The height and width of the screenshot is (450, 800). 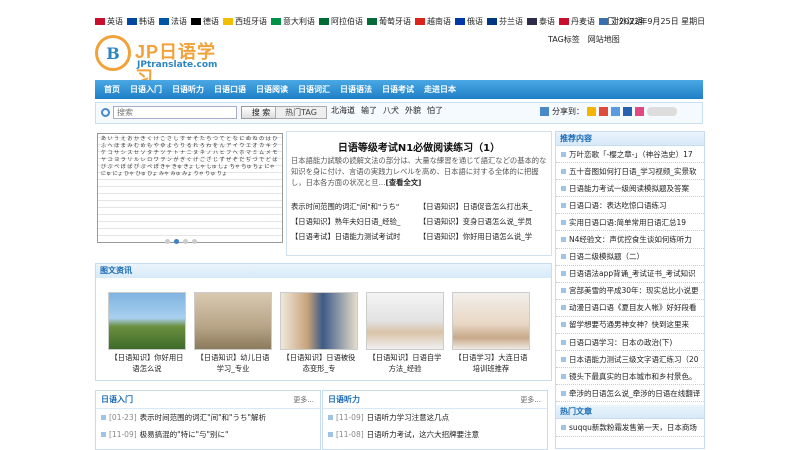 What do you see at coordinates (301, 112) in the screenshot?
I see `hot-tag-button: 热门TAG` at bounding box center [301, 112].